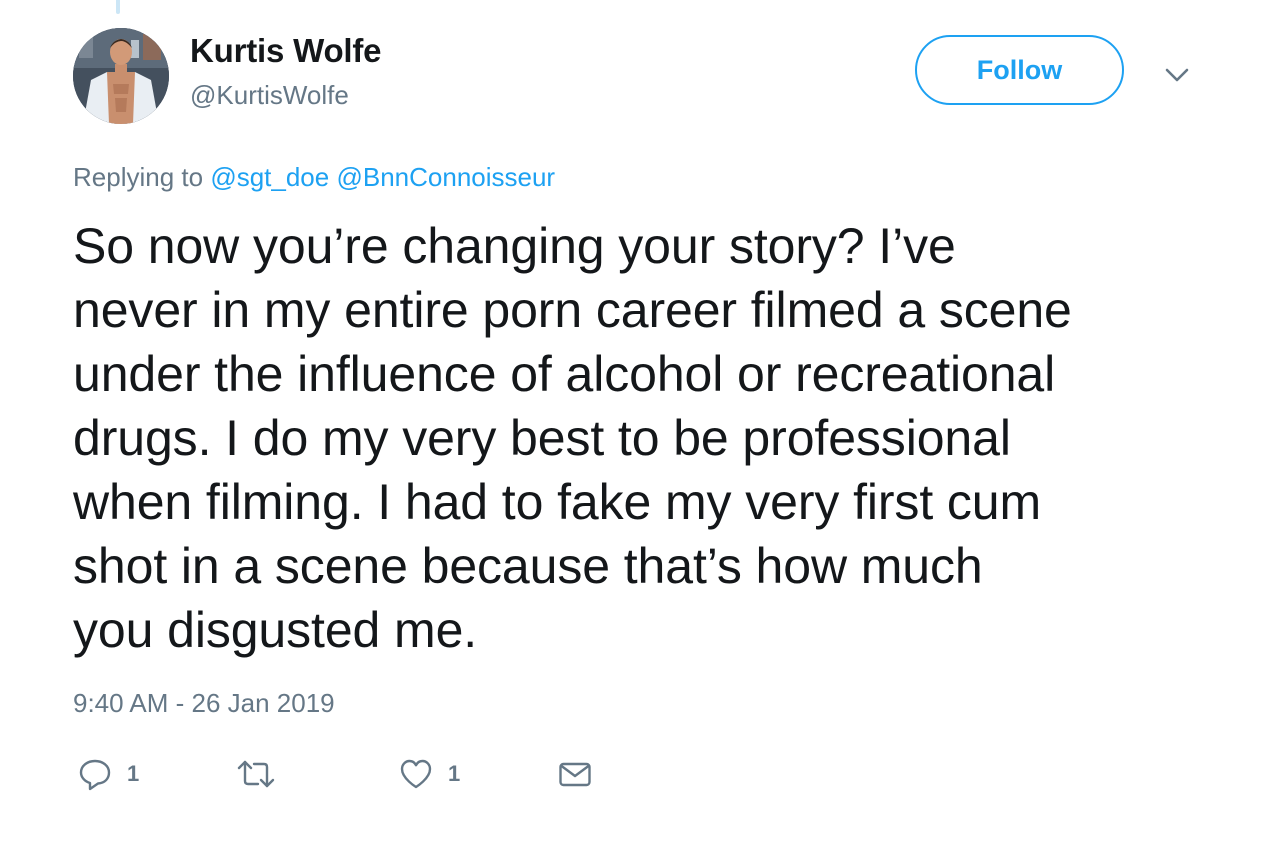  Describe the element at coordinates (204, 703) in the screenshot. I see `tweet-timestamp: 9:40 AM - 26 Jan 2019` at that location.